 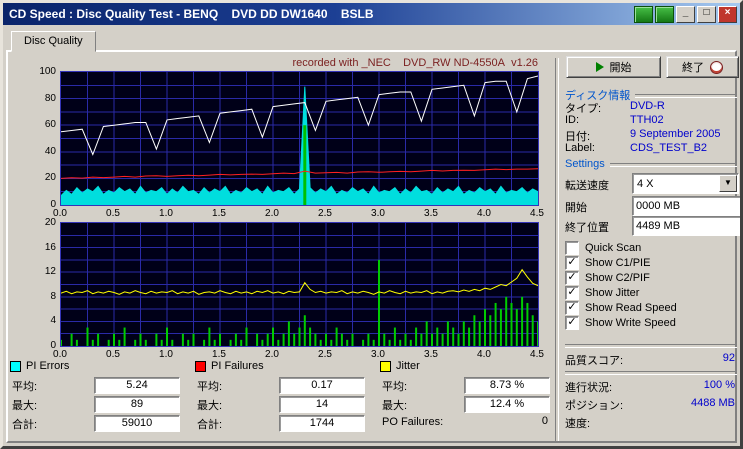 I want to click on axis-tick-label: 80, so click(x=50, y=98).